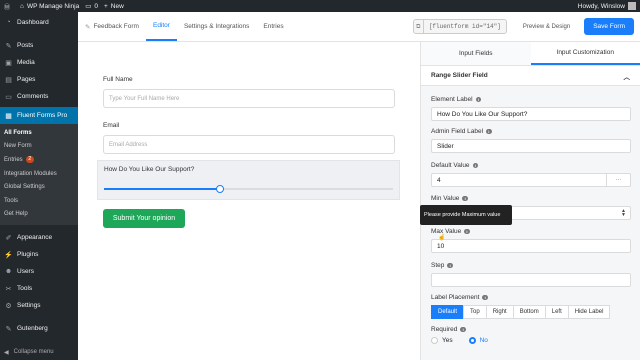 The image size is (640, 360). I want to click on comment-icon: ▭, so click(8, 97).